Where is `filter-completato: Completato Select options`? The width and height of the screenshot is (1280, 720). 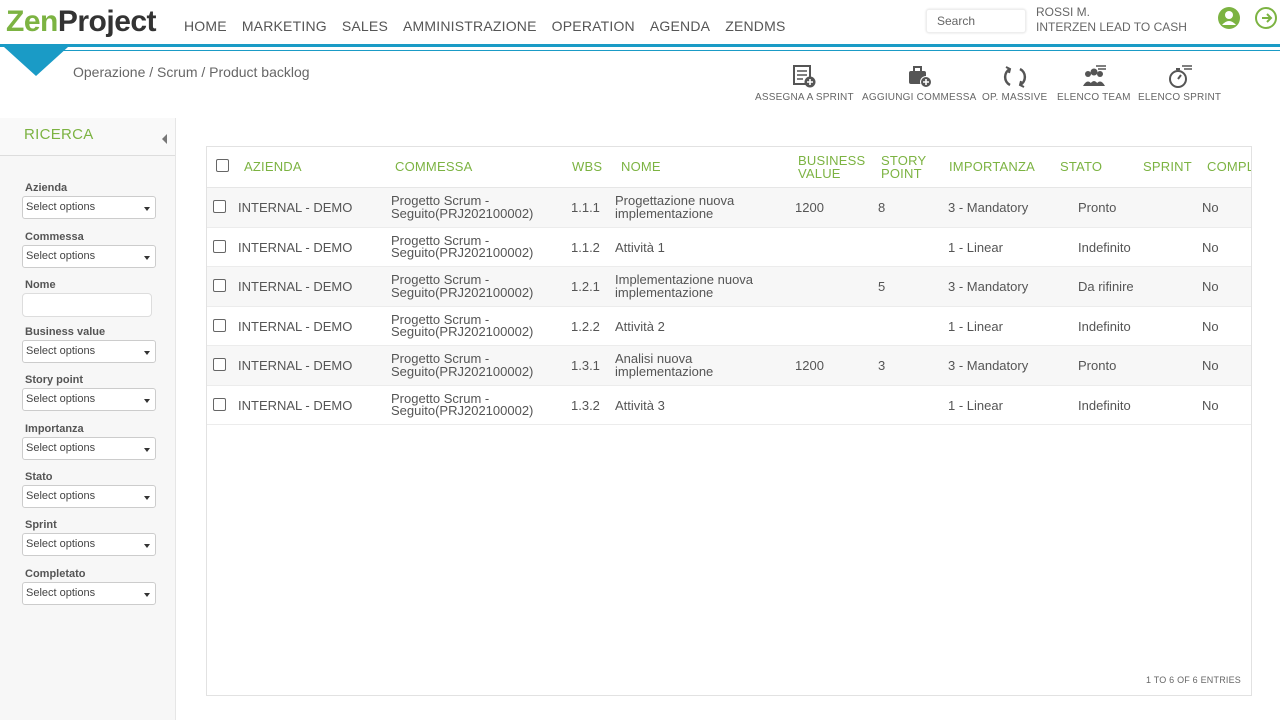 filter-completato: Completato Select options is located at coordinates (89, 586).